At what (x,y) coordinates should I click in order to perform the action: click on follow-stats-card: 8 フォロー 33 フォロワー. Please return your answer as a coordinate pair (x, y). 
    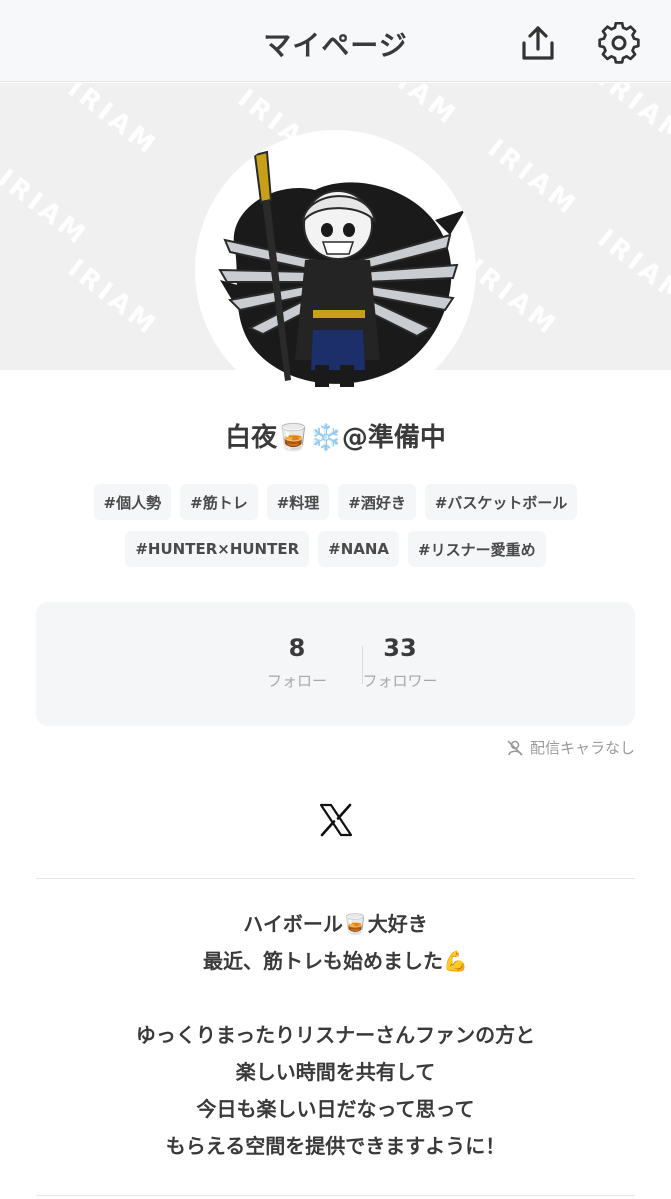
    Looking at the image, I should click on (335, 664).